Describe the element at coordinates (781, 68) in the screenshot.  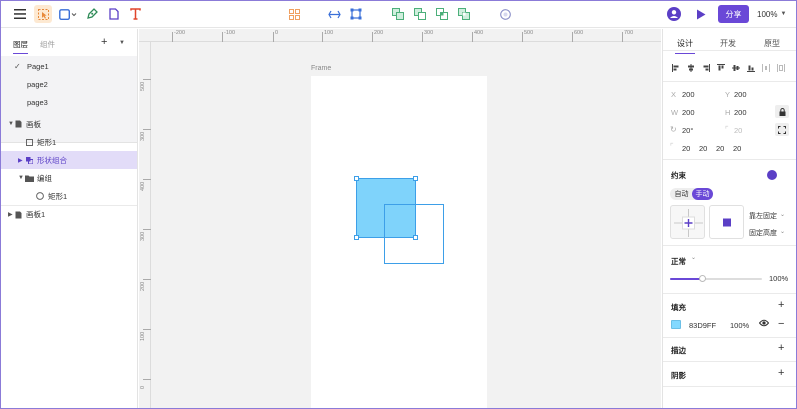
I see `distribute-v-icon` at that location.